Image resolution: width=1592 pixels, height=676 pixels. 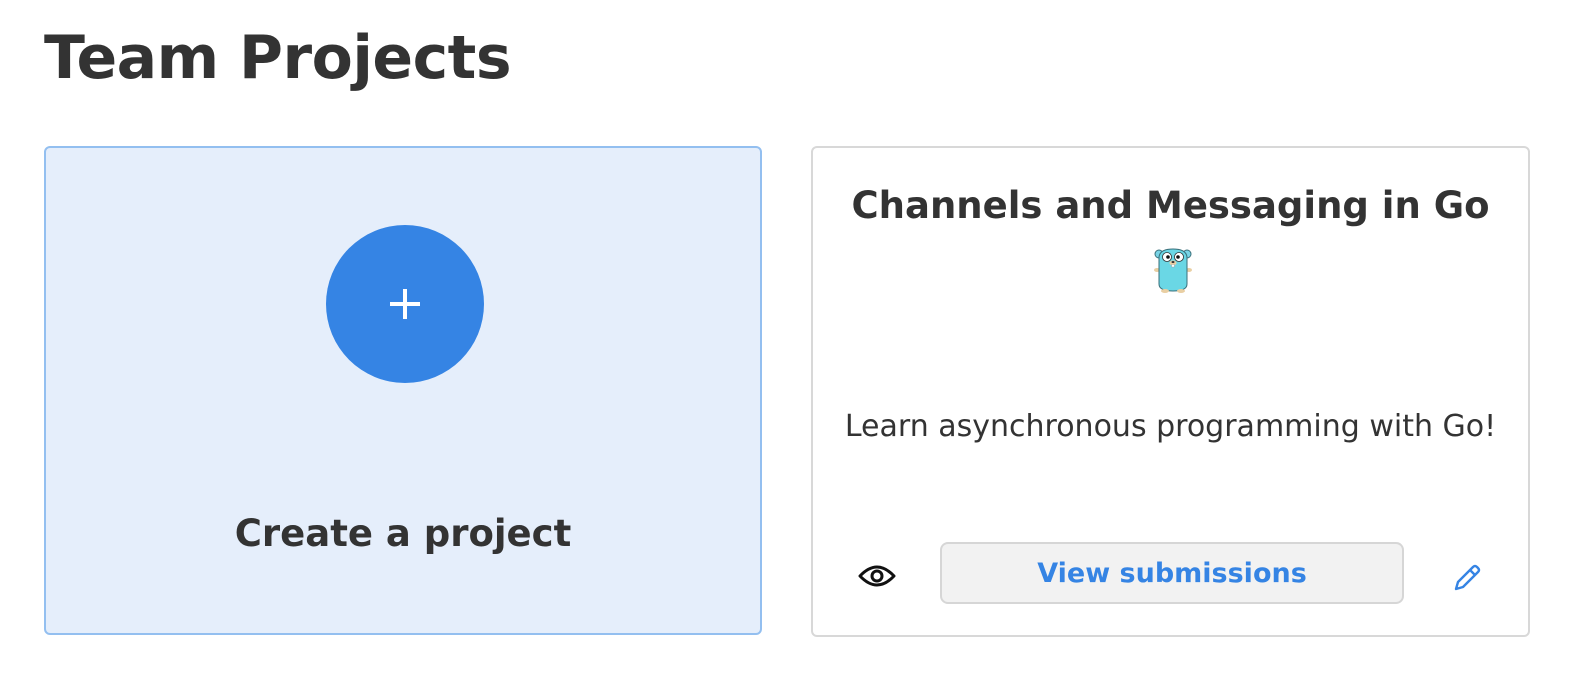 I want to click on pencil-icon, so click(x=1467, y=577).